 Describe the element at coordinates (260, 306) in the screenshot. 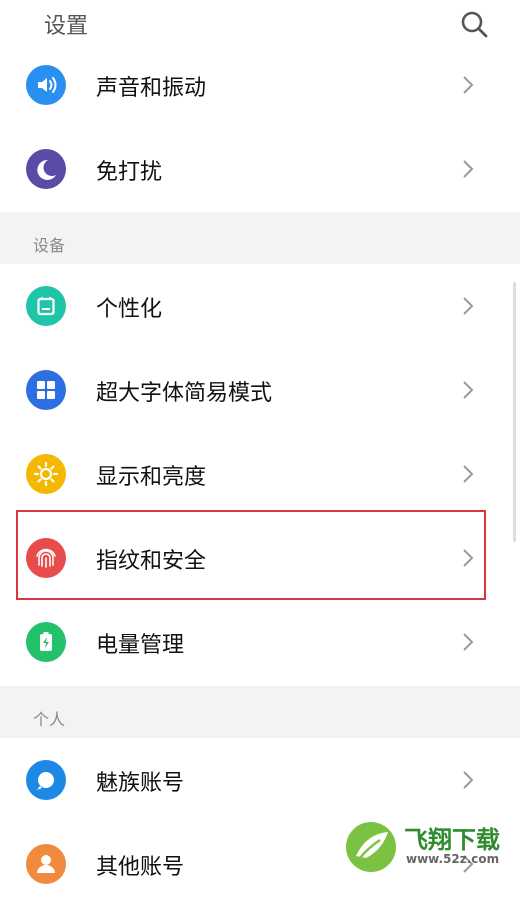

I see `settings-item-personalize: 个性化` at that location.